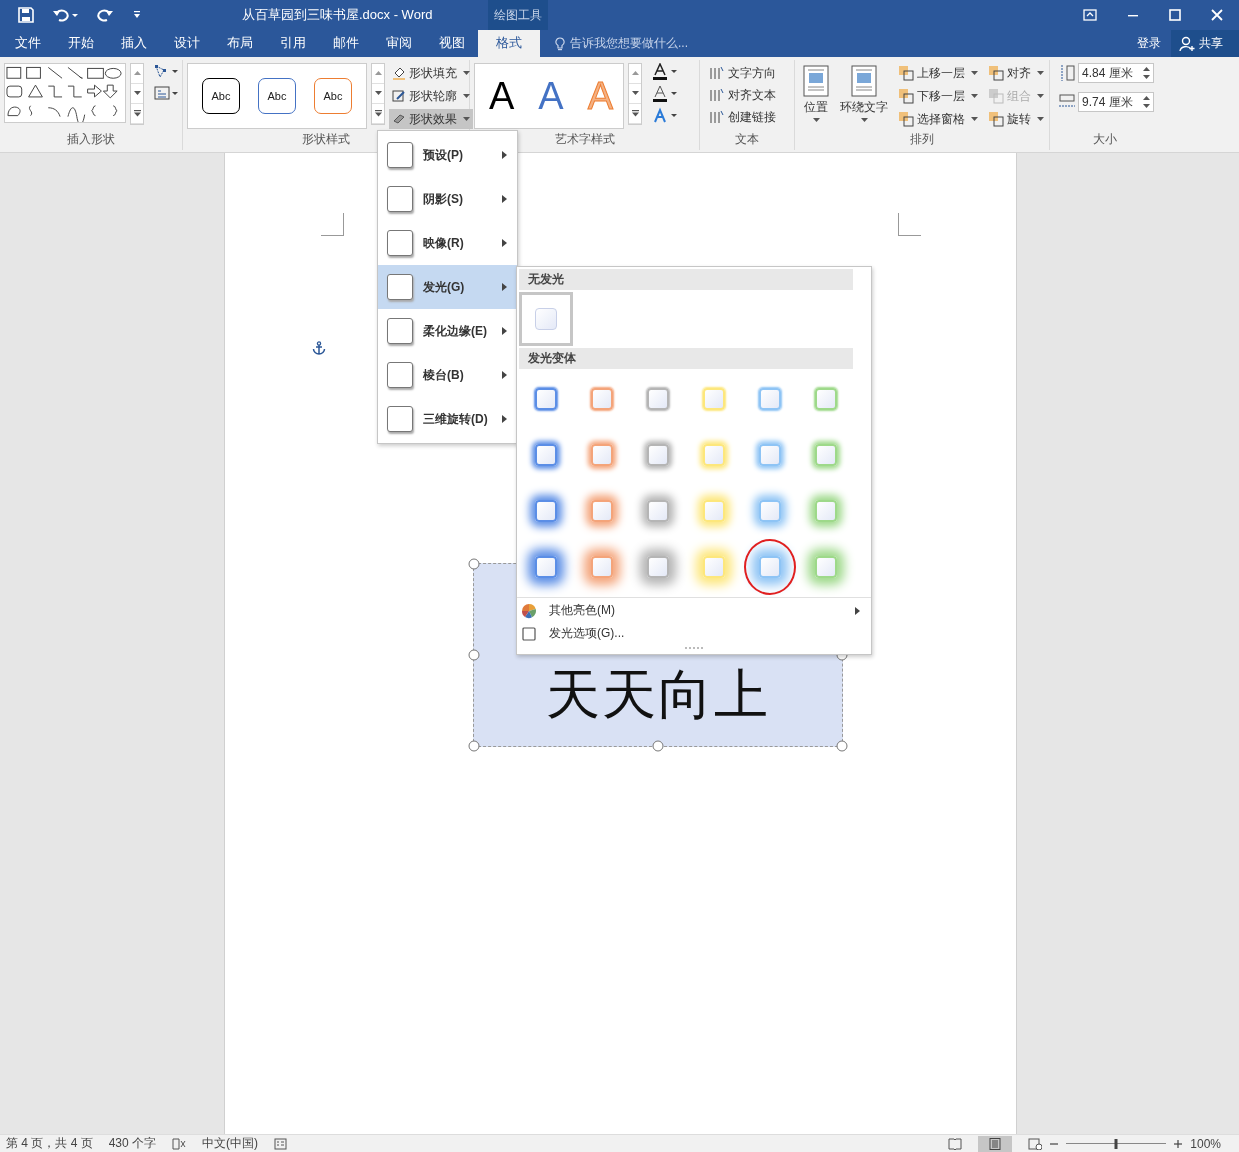 Image resolution: width=1239 pixels, height=1152 pixels. Describe the element at coordinates (1116, 73) in the screenshot. I see `height-field: 4.84 厘米` at that location.